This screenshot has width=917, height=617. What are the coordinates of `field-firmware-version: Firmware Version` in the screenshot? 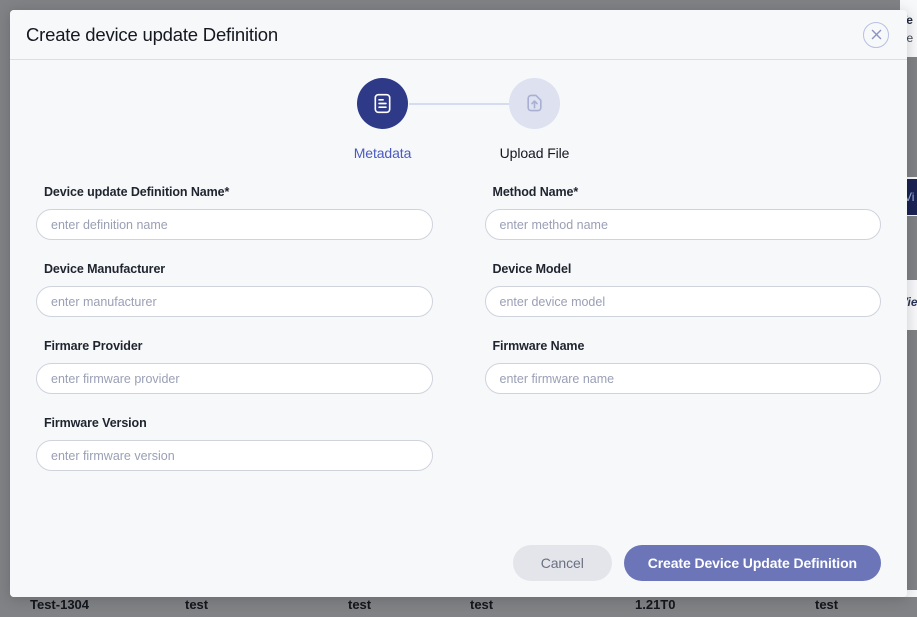 It's located at (234, 443).